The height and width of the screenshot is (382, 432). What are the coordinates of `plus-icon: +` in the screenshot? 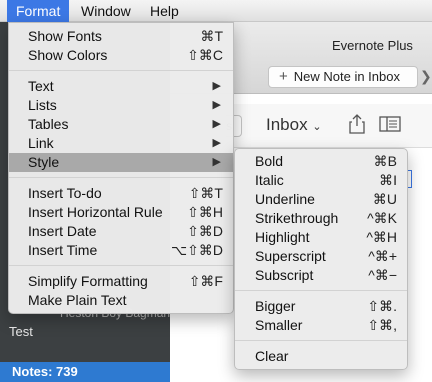 It's located at (283, 76).